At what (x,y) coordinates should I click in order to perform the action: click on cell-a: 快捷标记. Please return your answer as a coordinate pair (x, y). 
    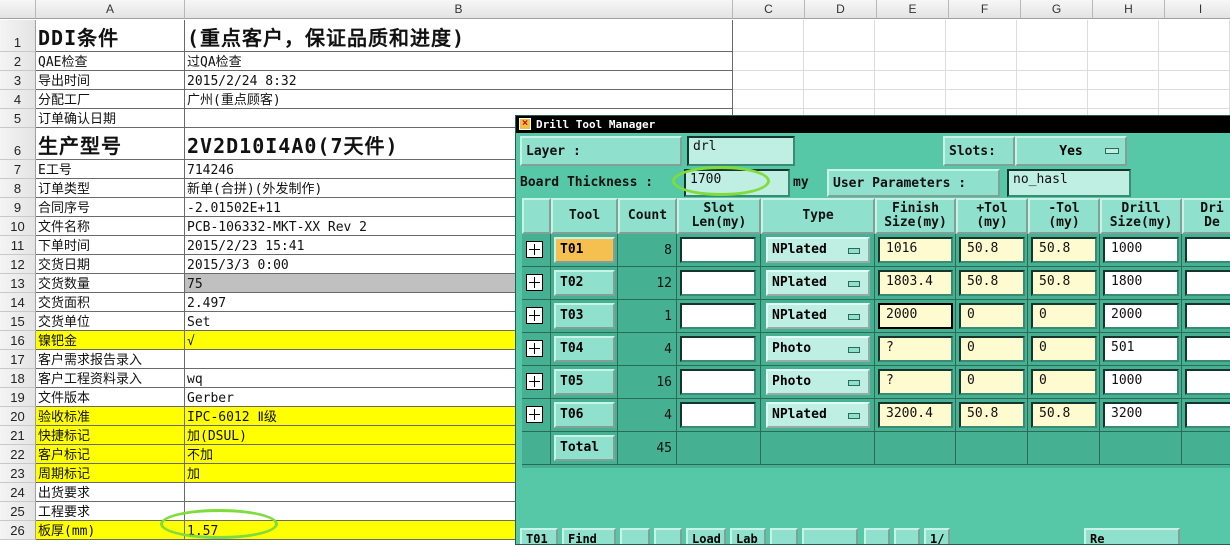
    Looking at the image, I should click on (110, 435).